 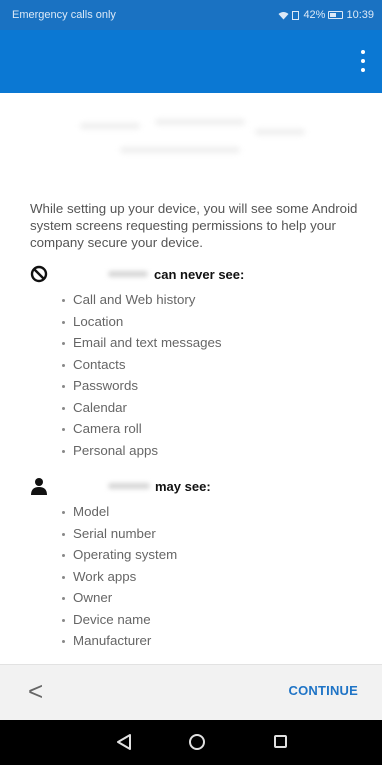 What do you see at coordinates (191, 534) in the screenshot?
I see `list-item: Serial number` at bounding box center [191, 534].